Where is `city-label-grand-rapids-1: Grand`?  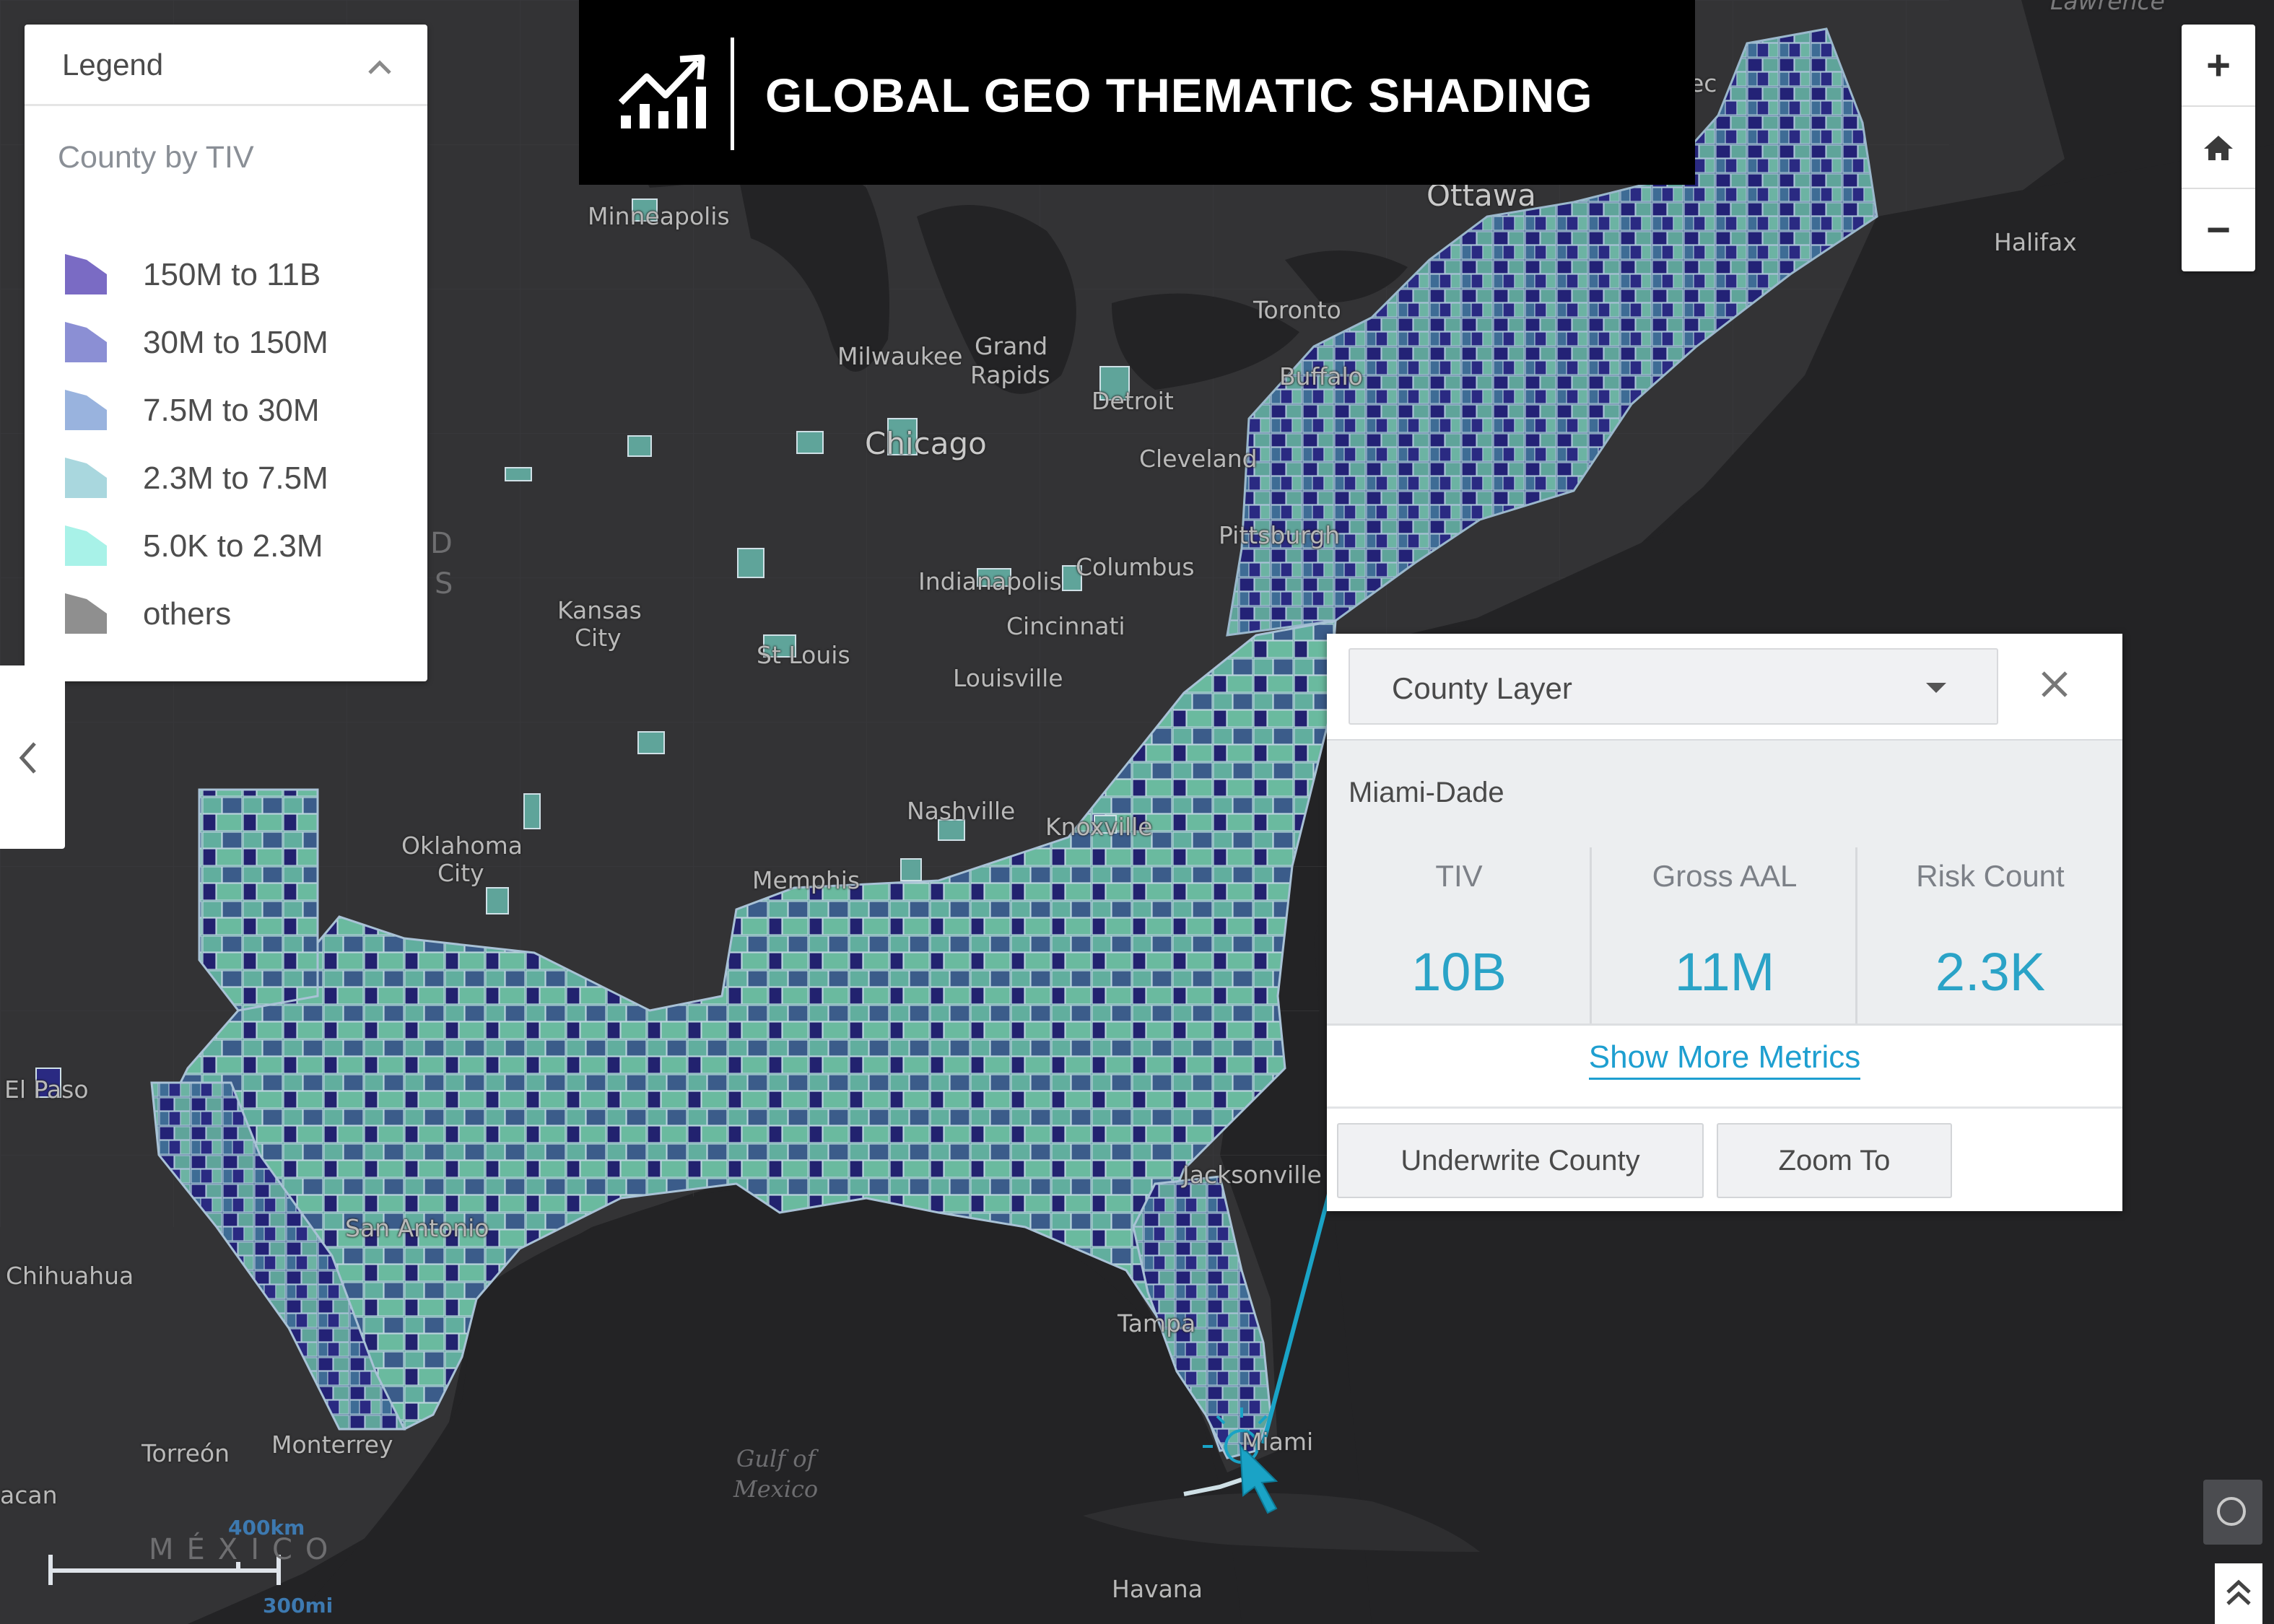
city-label-grand-rapids-1: Grand is located at coordinates (1012, 346).